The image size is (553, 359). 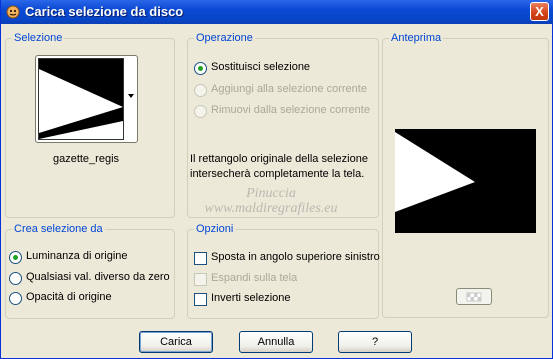 I want to click on app-icon, so click(x=13, y=12).